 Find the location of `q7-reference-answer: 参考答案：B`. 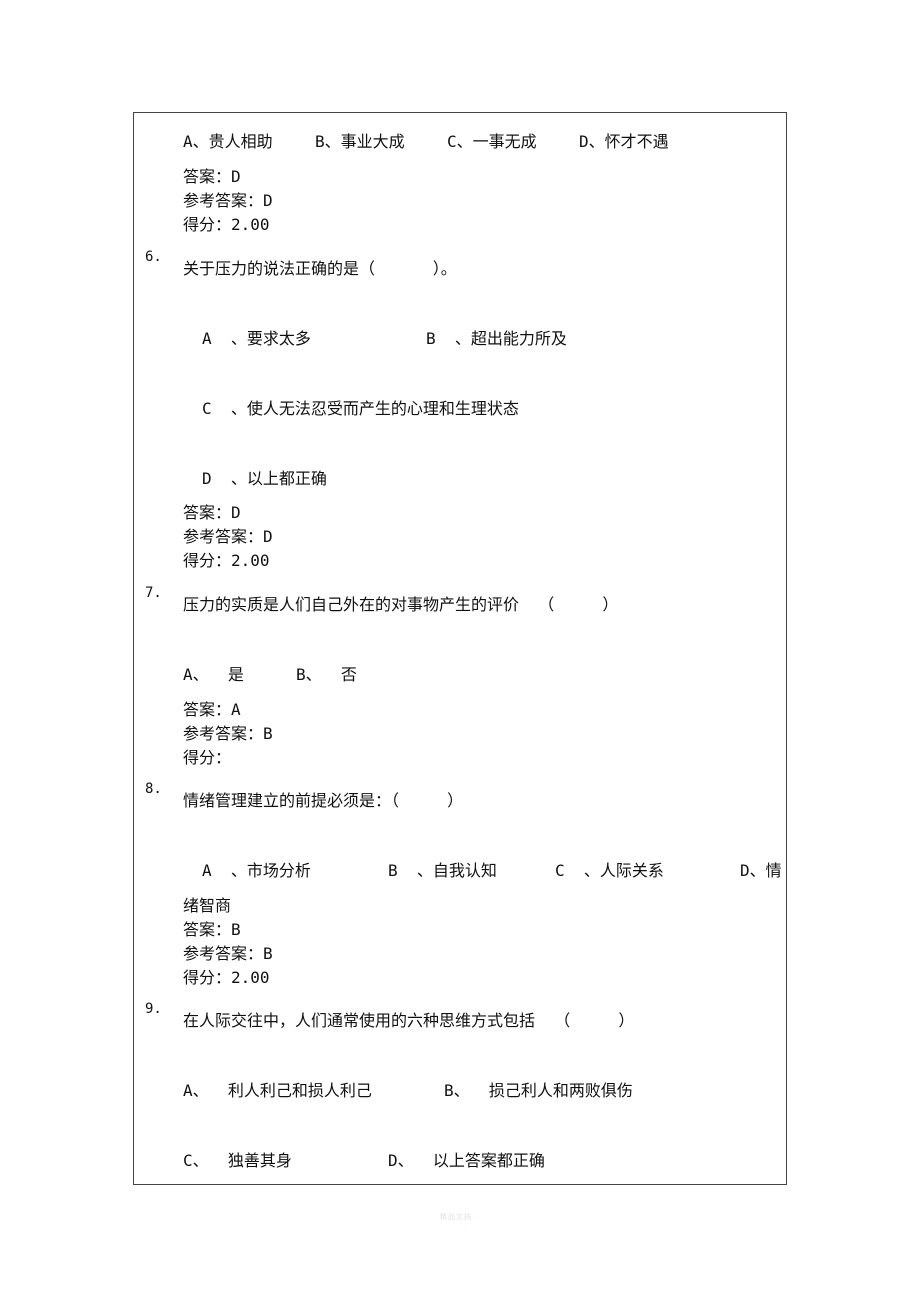

q7-reference-answer: 参考答案：B is located at coordinates (228, 733).